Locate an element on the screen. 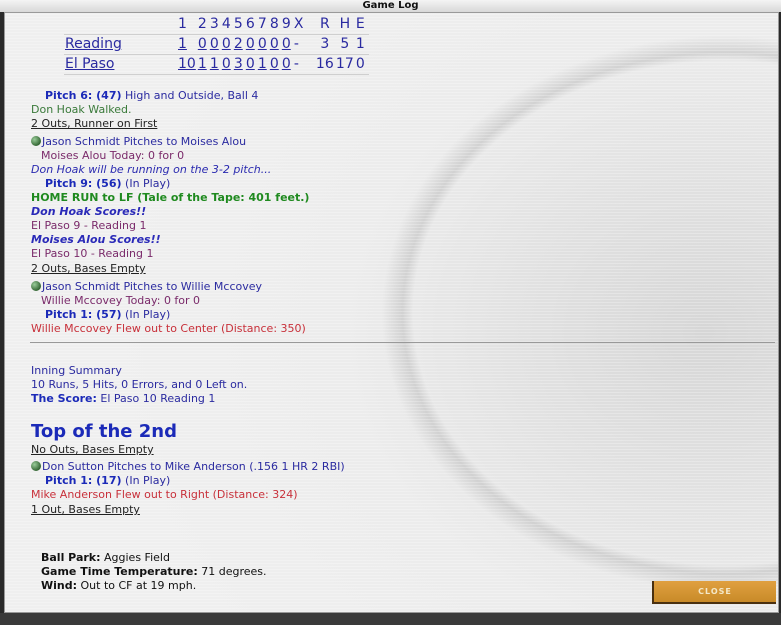 The image size is (781, 625). scores-line: Don Hoak Scores!! is located at coordinates (89, 211).